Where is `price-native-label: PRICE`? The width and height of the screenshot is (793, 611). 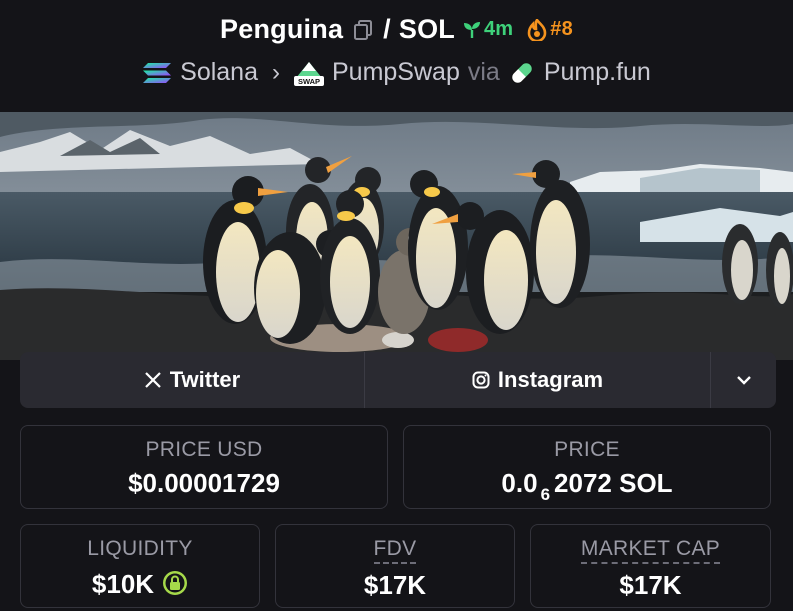 price-native-label: PRICE is located at coordinates (587, 449).